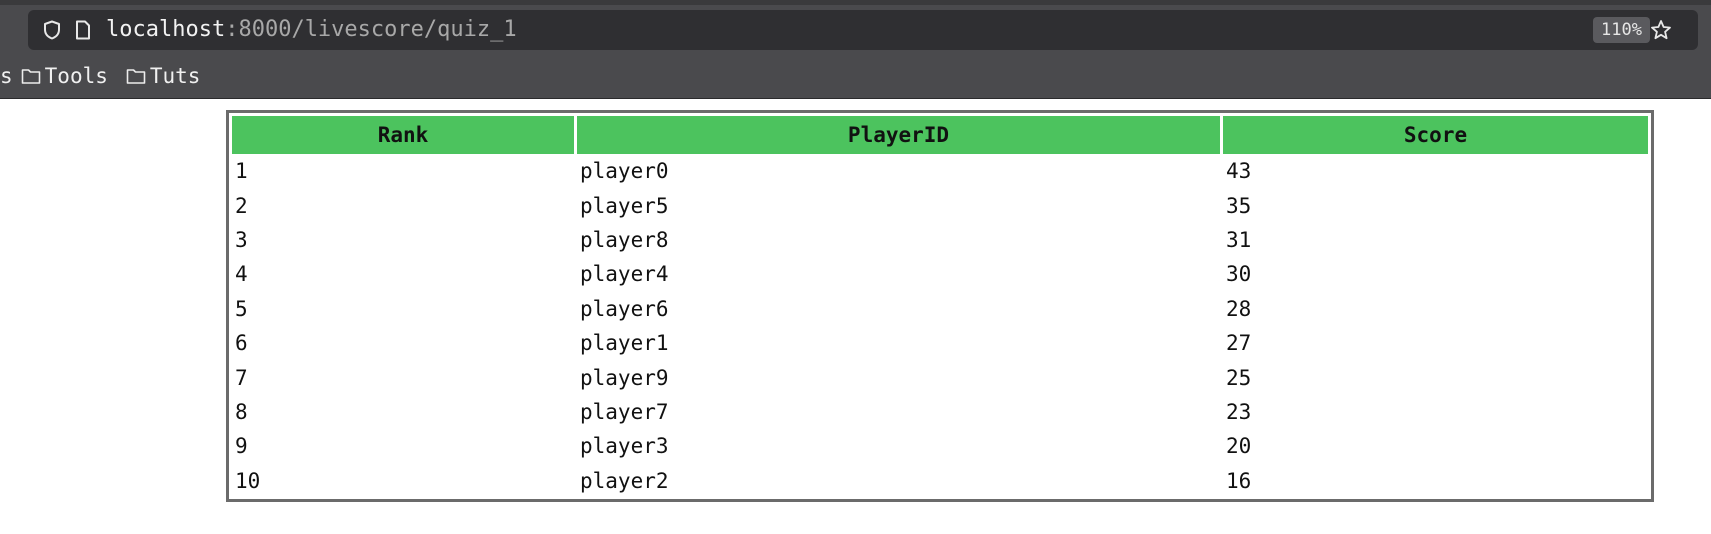 Image resolution: width=1711 pixels, height=534 pixels. I want to click on bookmark-label: s, so click(6, 76).